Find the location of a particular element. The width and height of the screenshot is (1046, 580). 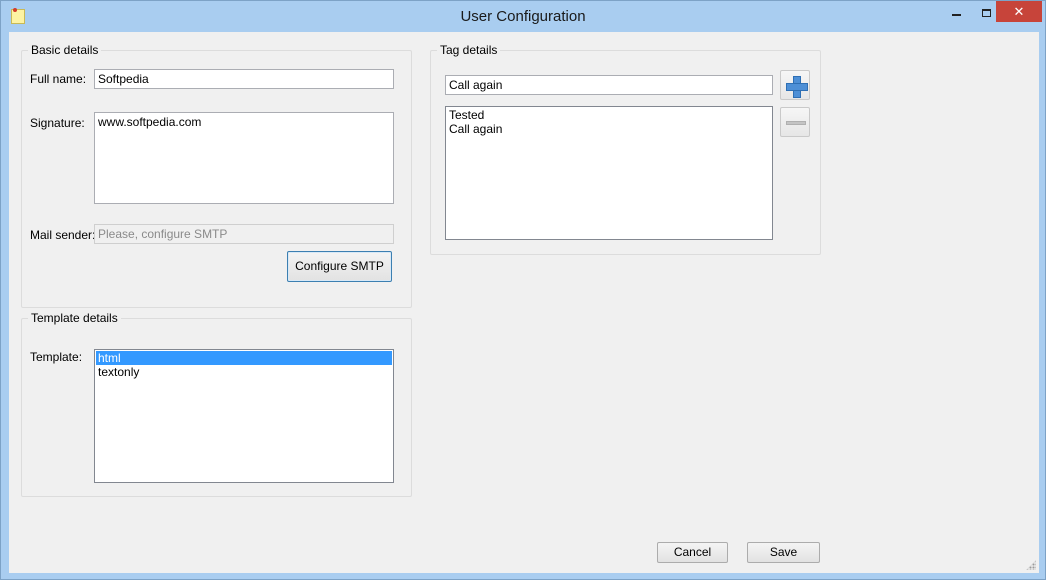

tag-input: Call again is located at coordinates (609, 85).